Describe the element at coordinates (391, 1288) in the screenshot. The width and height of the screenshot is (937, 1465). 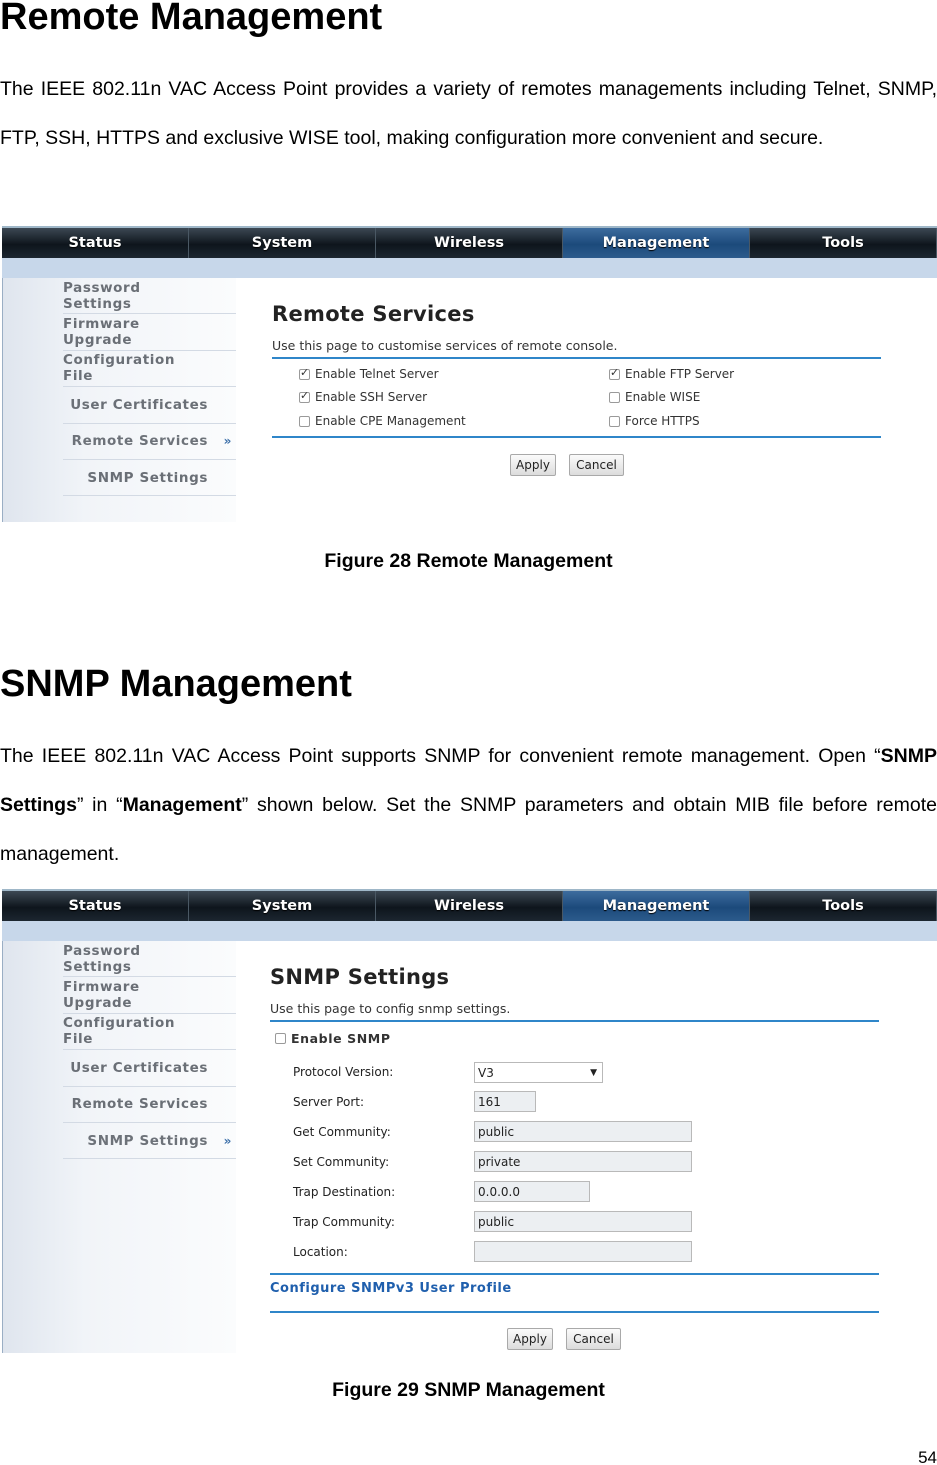
I see `configure-snmpv3-link: Configure SNMPv3 User Profile` at that location.